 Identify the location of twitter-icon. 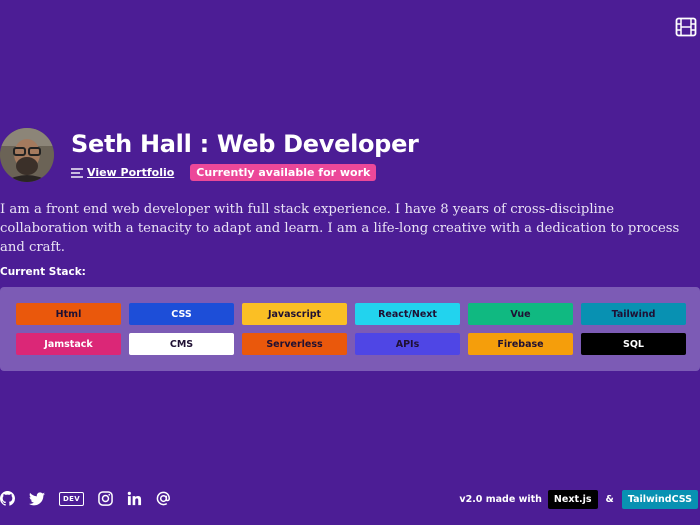
(37, 498).